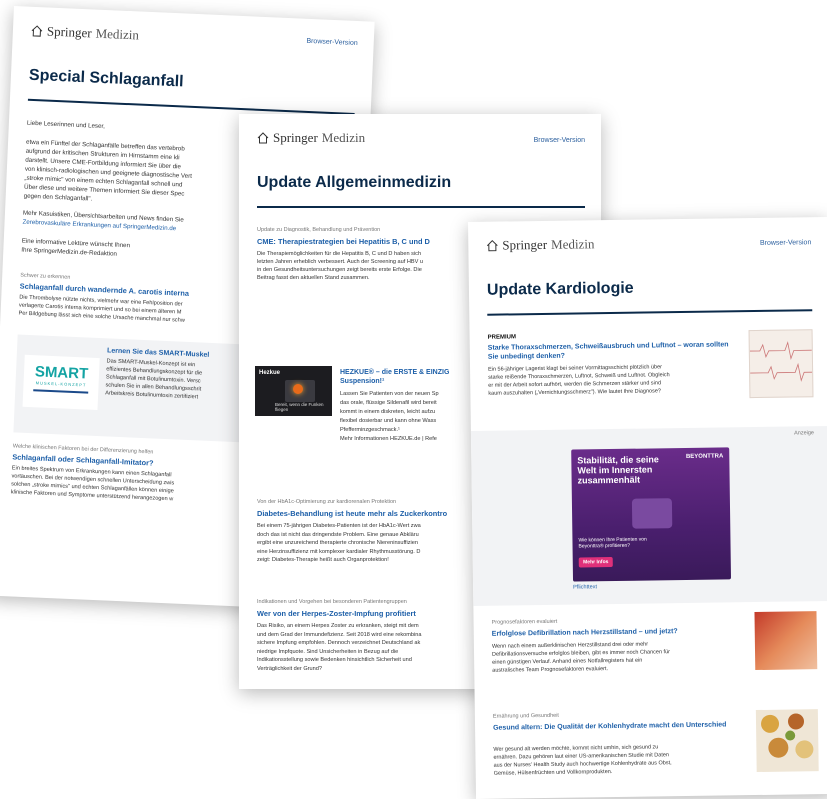 This screenshot has height=799, width=827. Describe the element at coordinates (781, 364) in the screenshot. I see `ecg-image` at that location.